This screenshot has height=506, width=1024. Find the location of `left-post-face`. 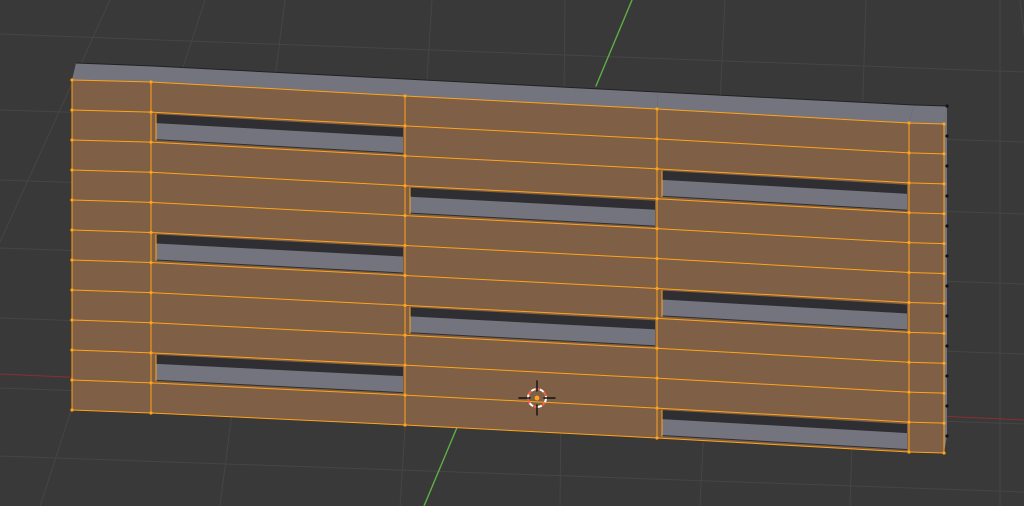

left-post-face is located at coordinates (111, 246).